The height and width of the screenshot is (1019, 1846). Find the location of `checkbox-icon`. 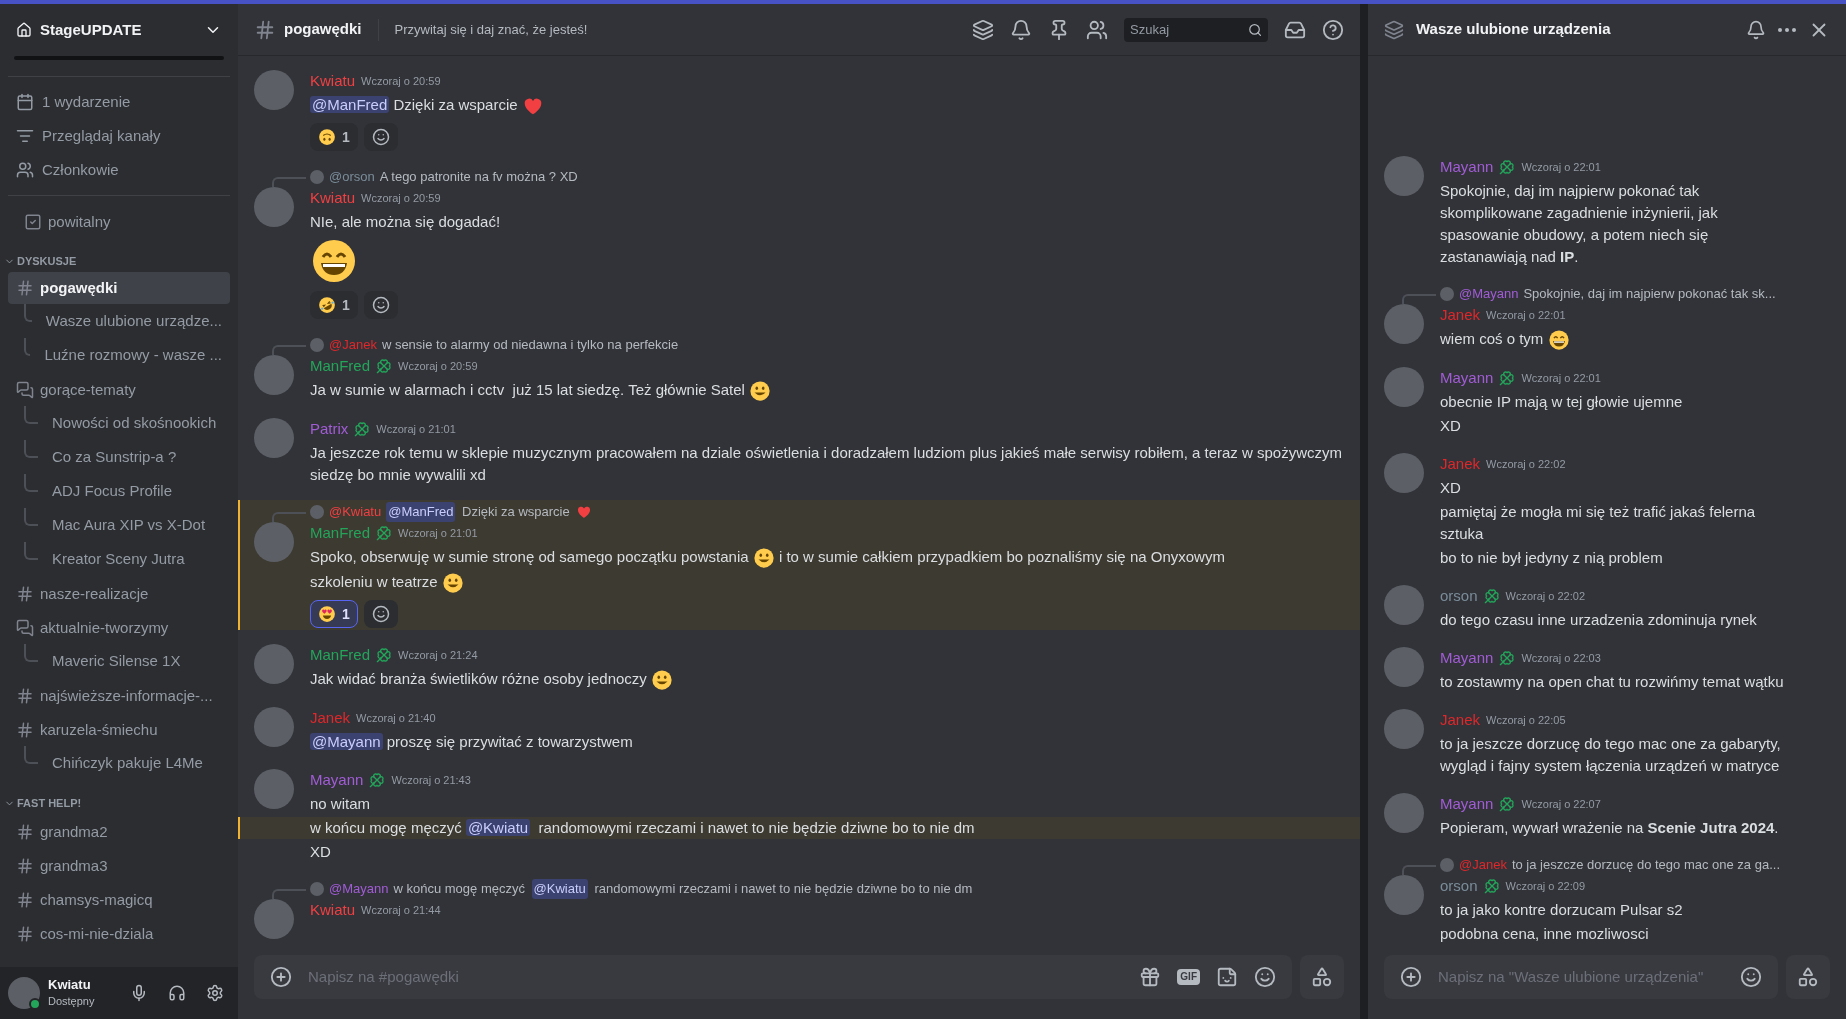

checkbox-icon is located at coordinates (33, 222).